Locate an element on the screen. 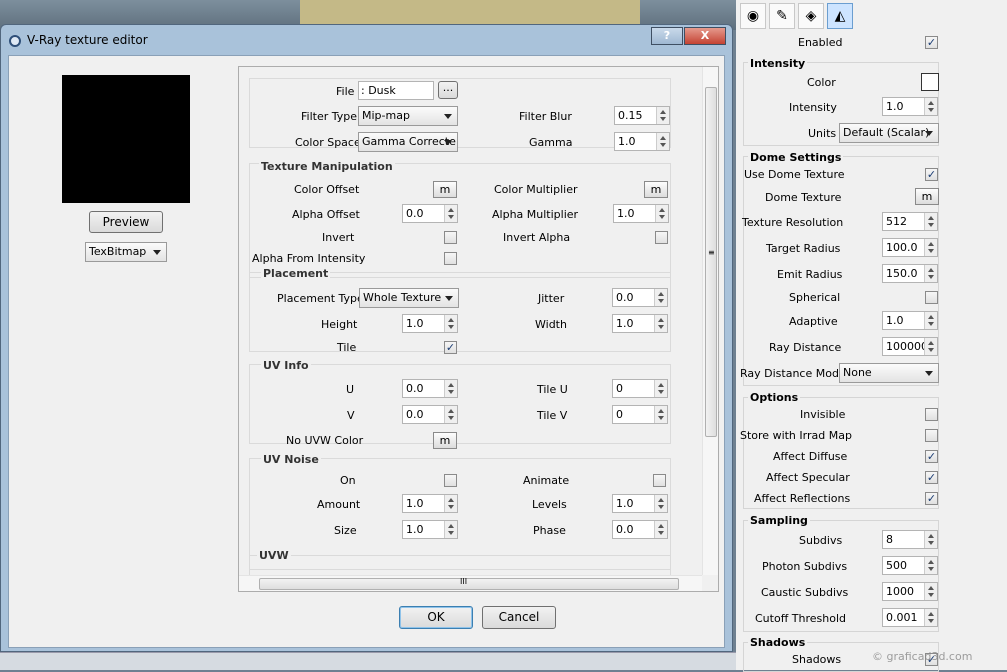 This screenshot has height=672, width=1007. animate-label: Animate is located at coordinates (546, 480).